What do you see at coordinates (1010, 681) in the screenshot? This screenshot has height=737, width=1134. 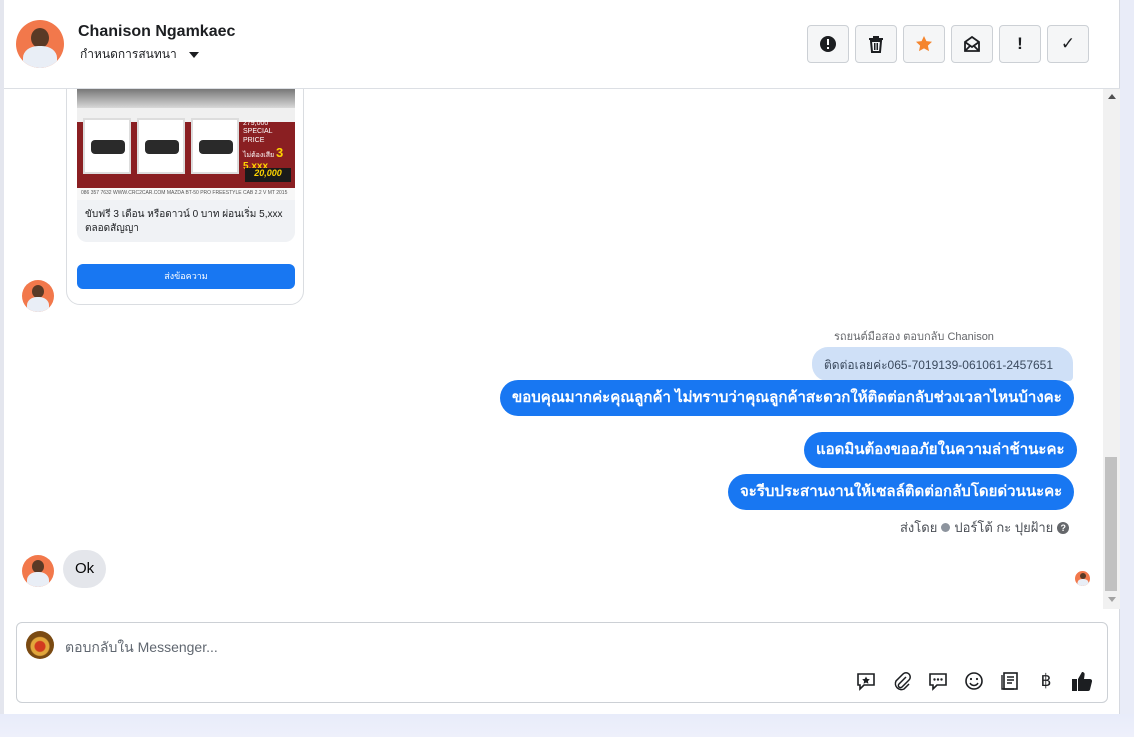 I see `catalog-icon` at bounding box center [1010, 681].